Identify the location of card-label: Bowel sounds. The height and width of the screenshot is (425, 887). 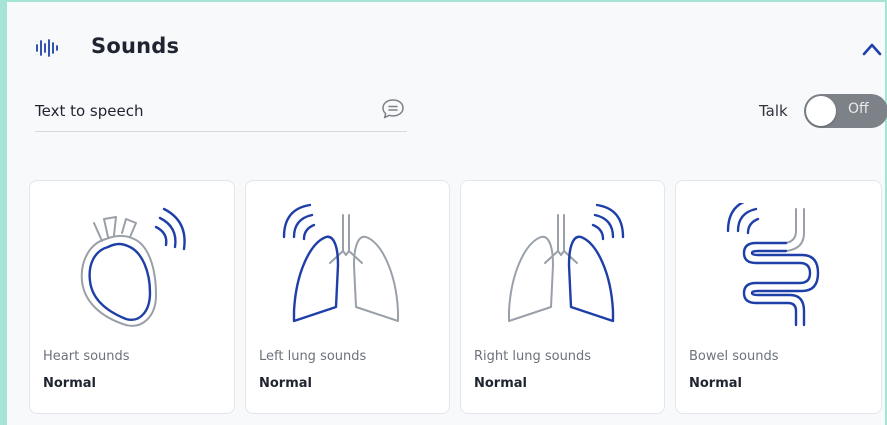
(734, 356).